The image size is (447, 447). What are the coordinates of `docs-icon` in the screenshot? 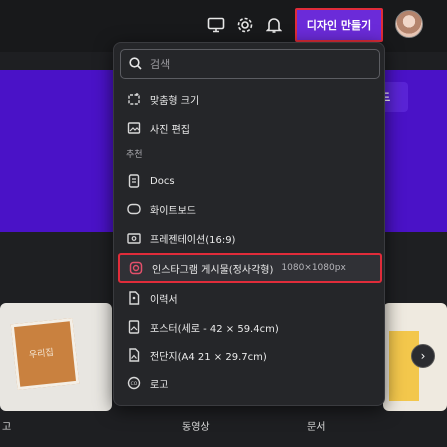 It's located at (134, 181).